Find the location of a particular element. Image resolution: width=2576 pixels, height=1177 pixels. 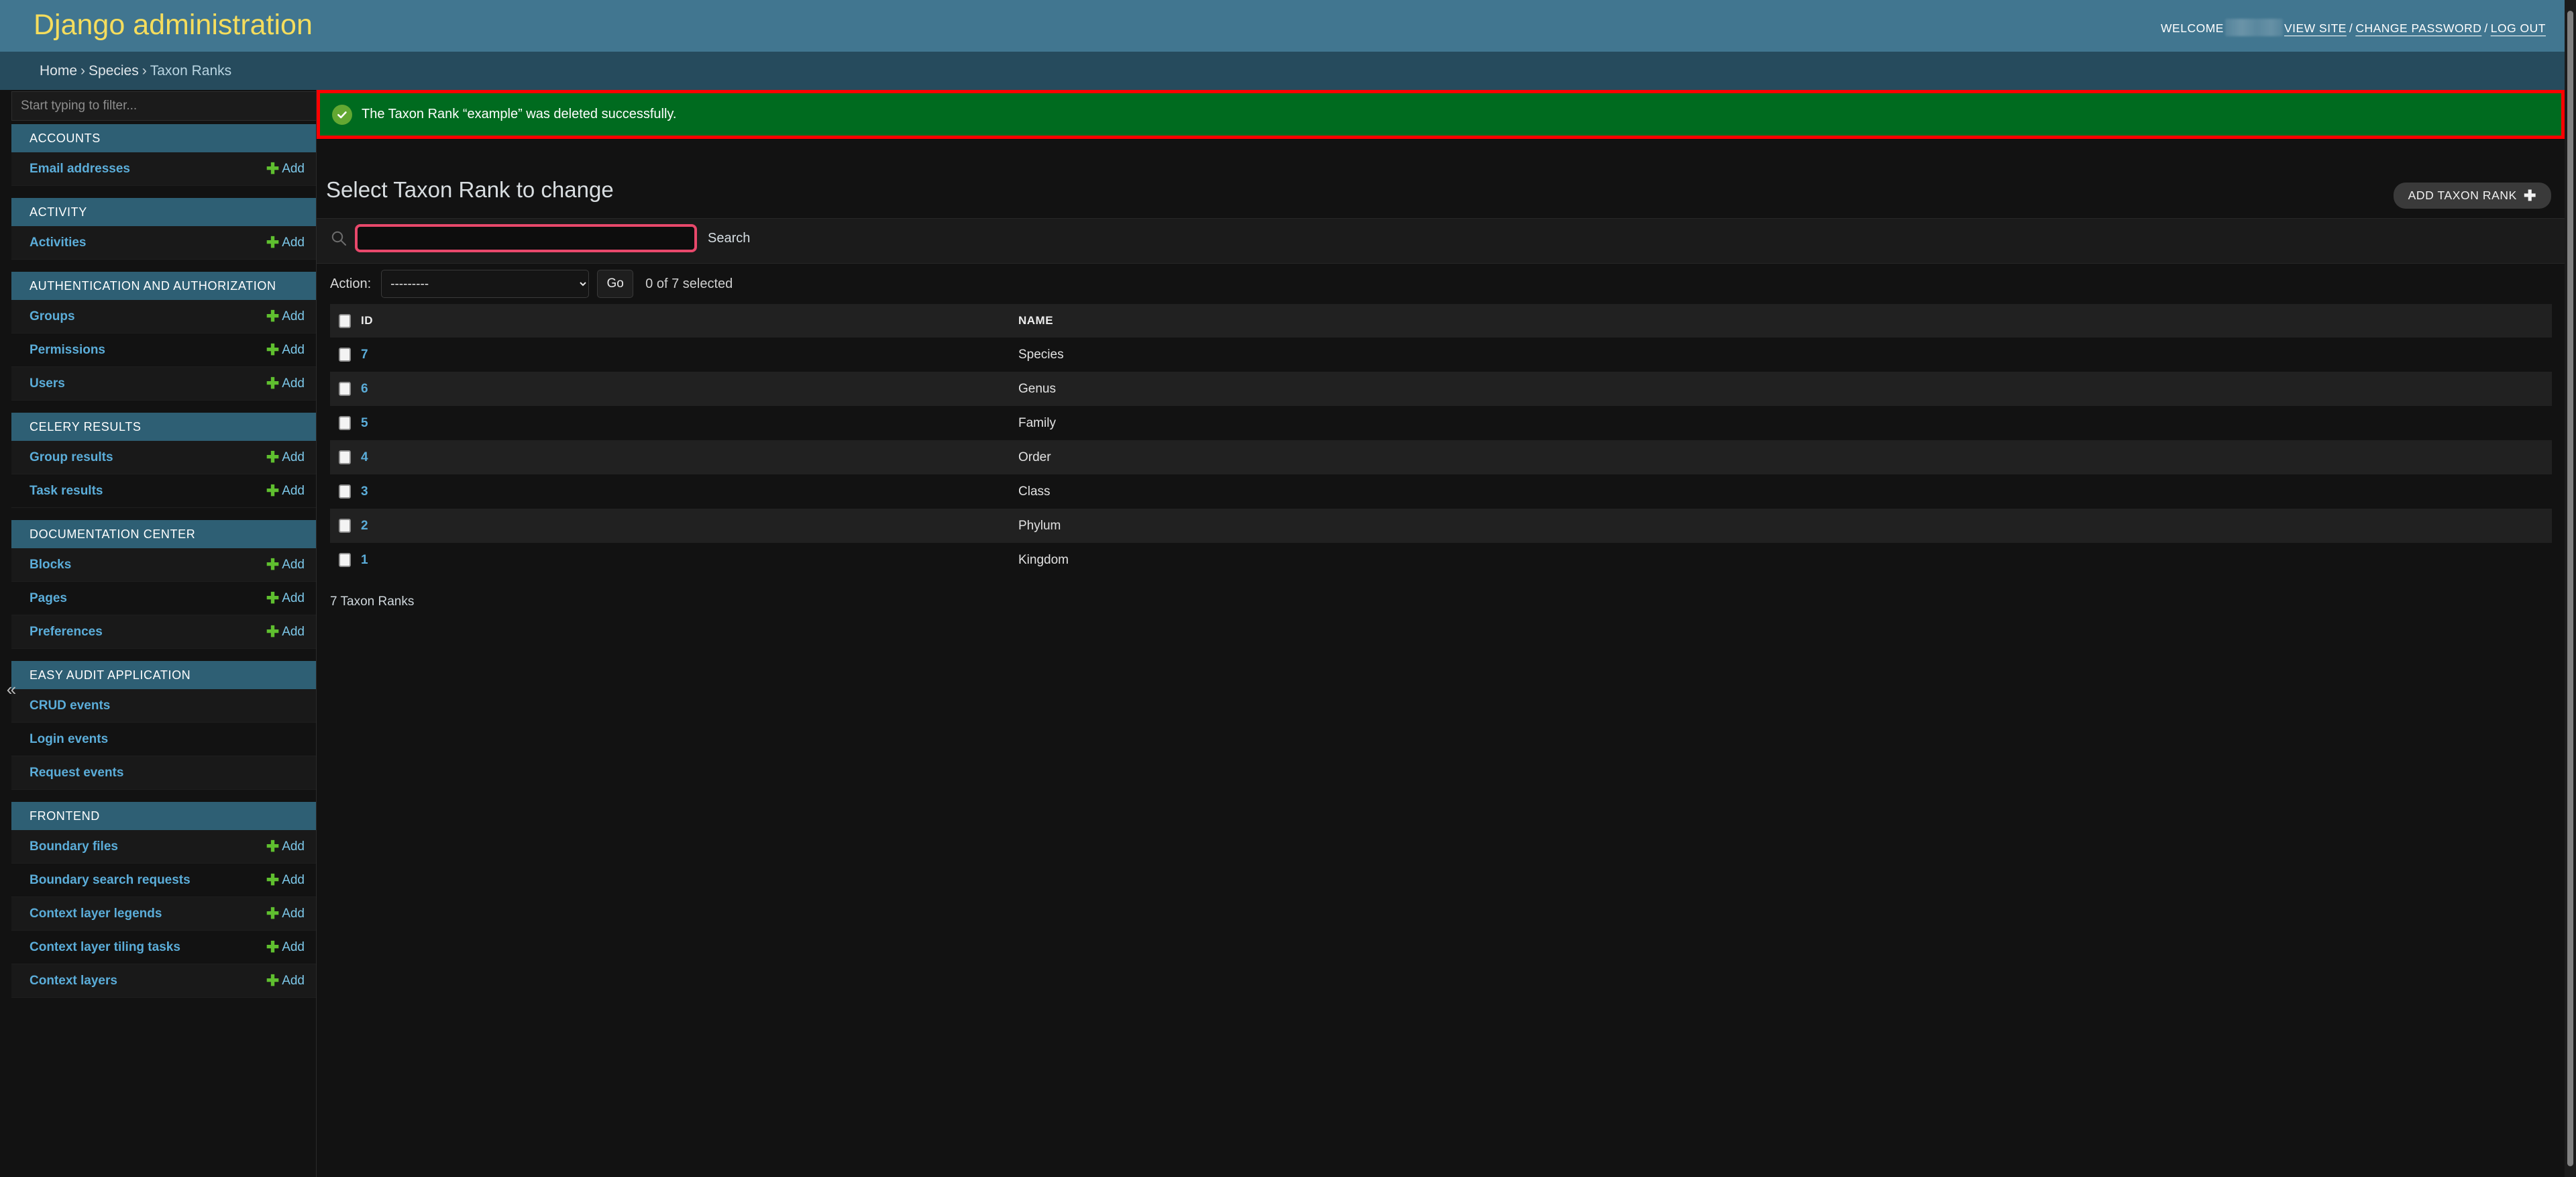

cell-id: 1 is located at coordinates (689, 560).